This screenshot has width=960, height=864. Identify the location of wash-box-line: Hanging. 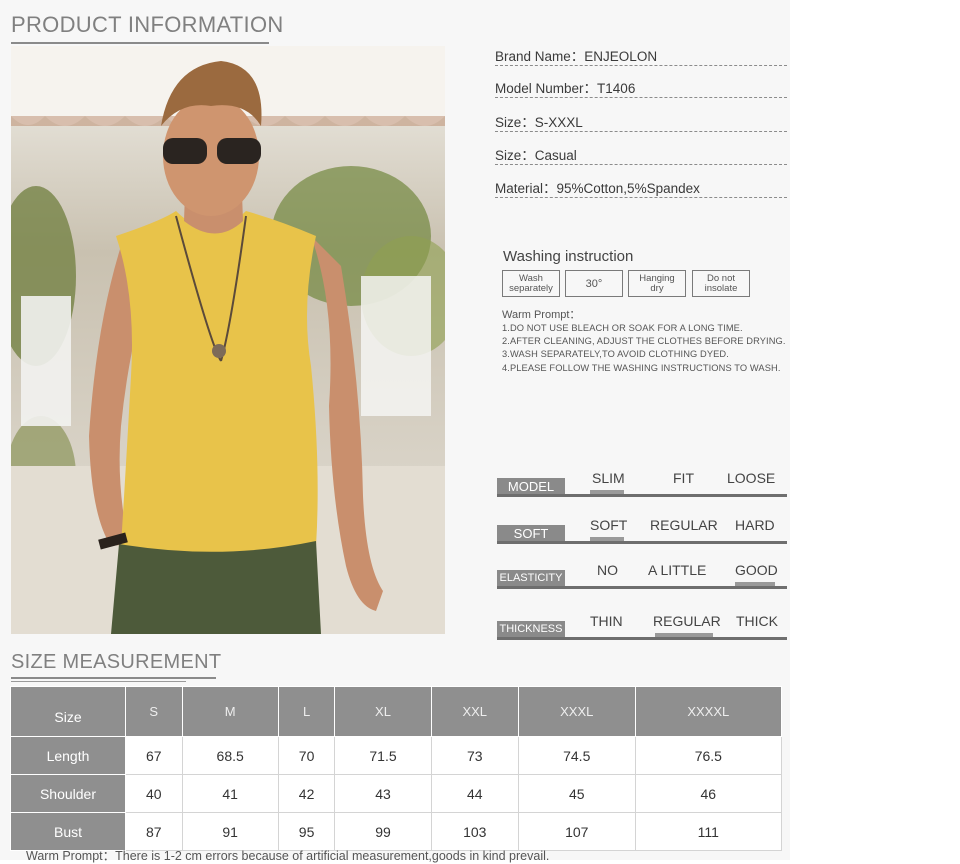
(657, 278).